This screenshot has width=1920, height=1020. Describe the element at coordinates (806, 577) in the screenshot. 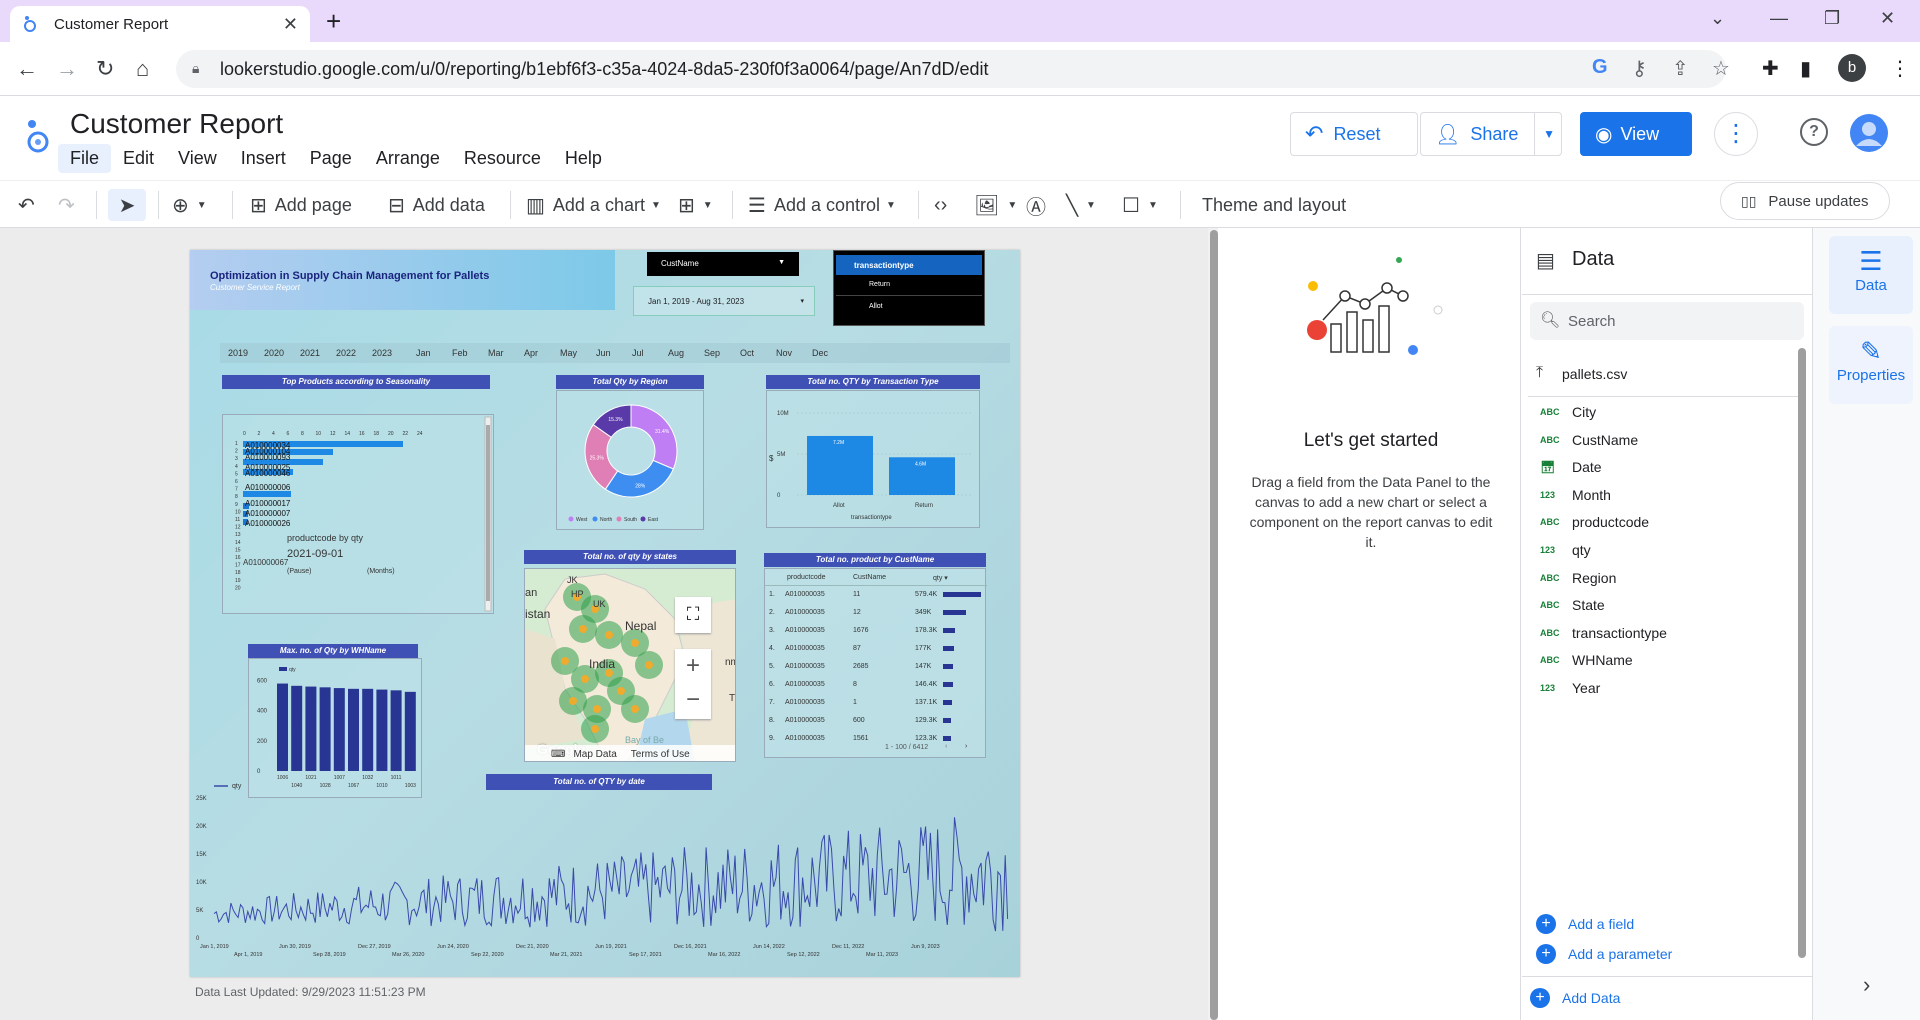

I see `col-productcode: productcode` at that location.